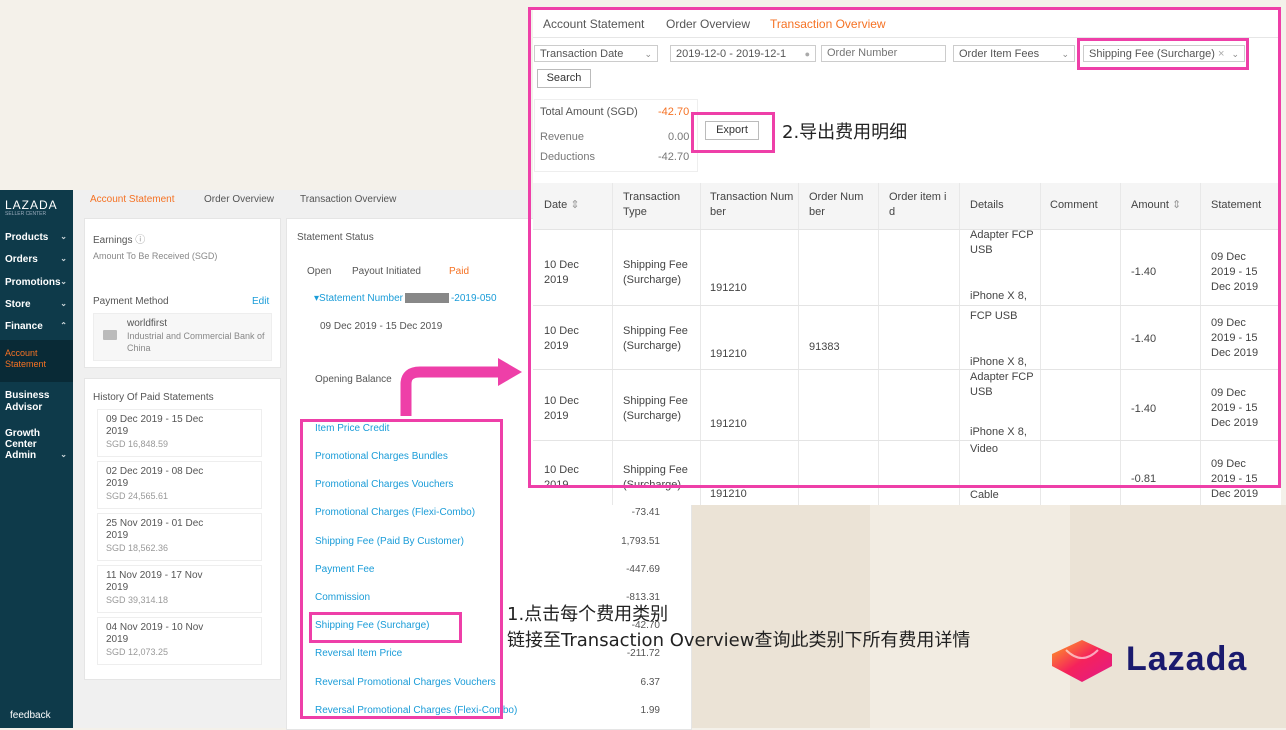 This screenshot has height=730, width=1286. Describe the element at coordinates (32, 402) in the screenshot. I see `sidebar-item-business-advisor: Business Advisor` at that location.